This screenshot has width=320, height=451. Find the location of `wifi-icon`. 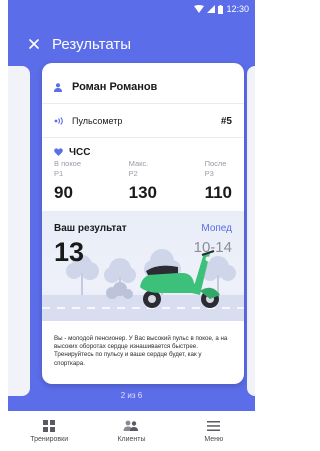

wifi-icon is located at coordinates (199, 9).